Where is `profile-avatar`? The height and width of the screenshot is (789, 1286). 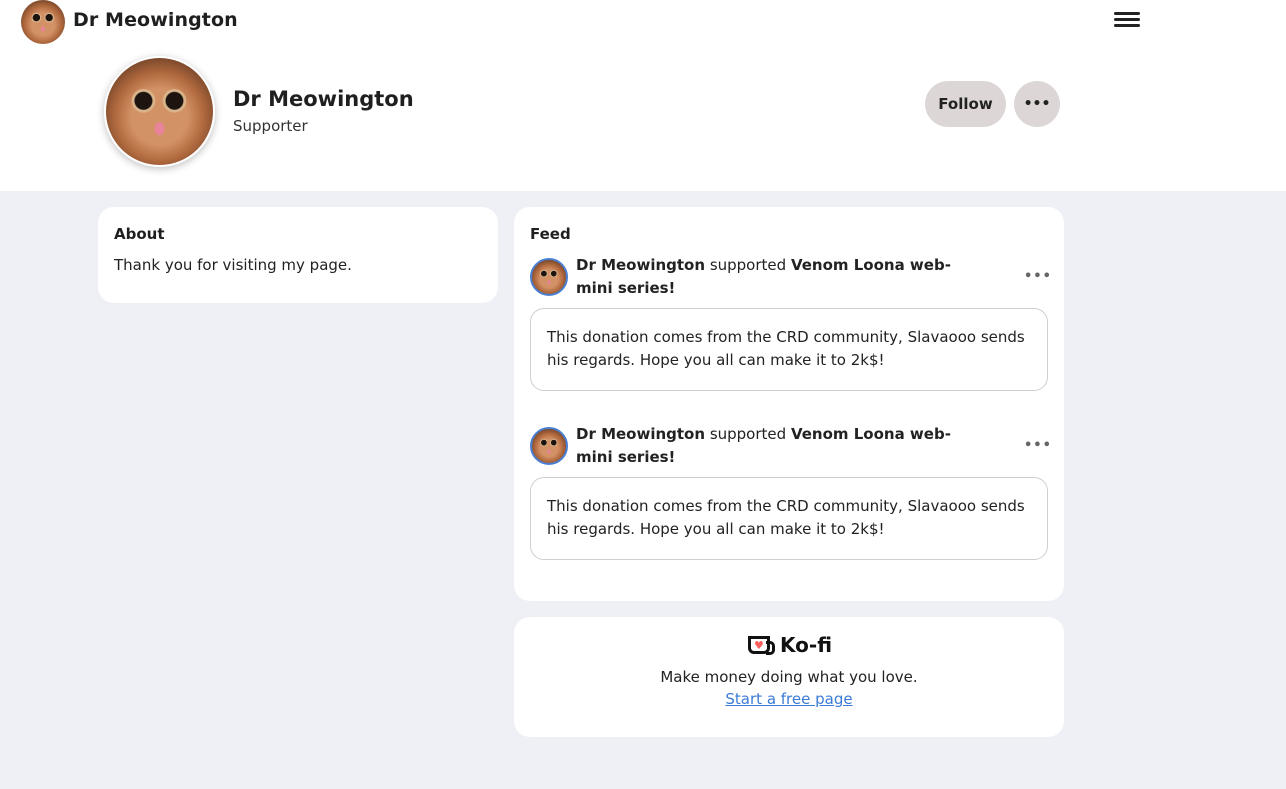 profile-avatar is located at coordinates (159, 111).